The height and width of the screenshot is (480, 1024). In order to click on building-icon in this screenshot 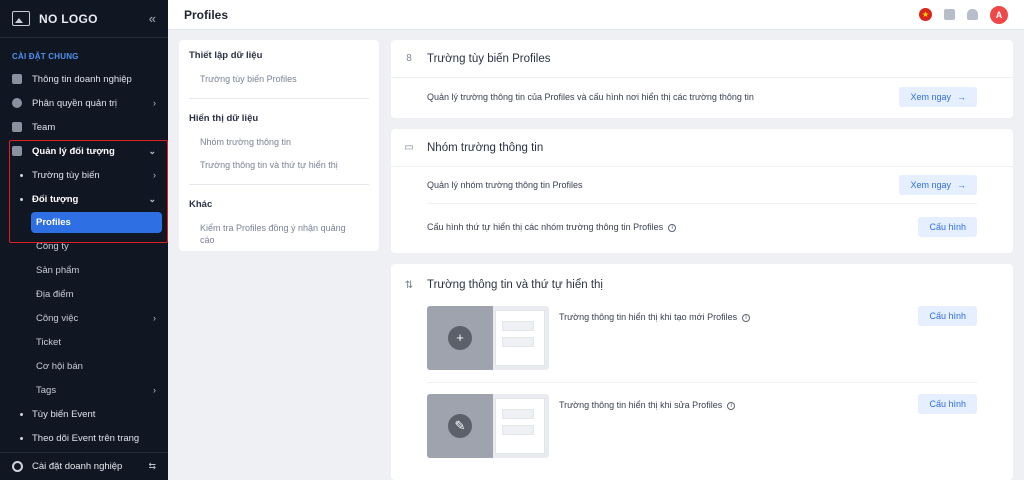, I will do `click(17, 79)`.